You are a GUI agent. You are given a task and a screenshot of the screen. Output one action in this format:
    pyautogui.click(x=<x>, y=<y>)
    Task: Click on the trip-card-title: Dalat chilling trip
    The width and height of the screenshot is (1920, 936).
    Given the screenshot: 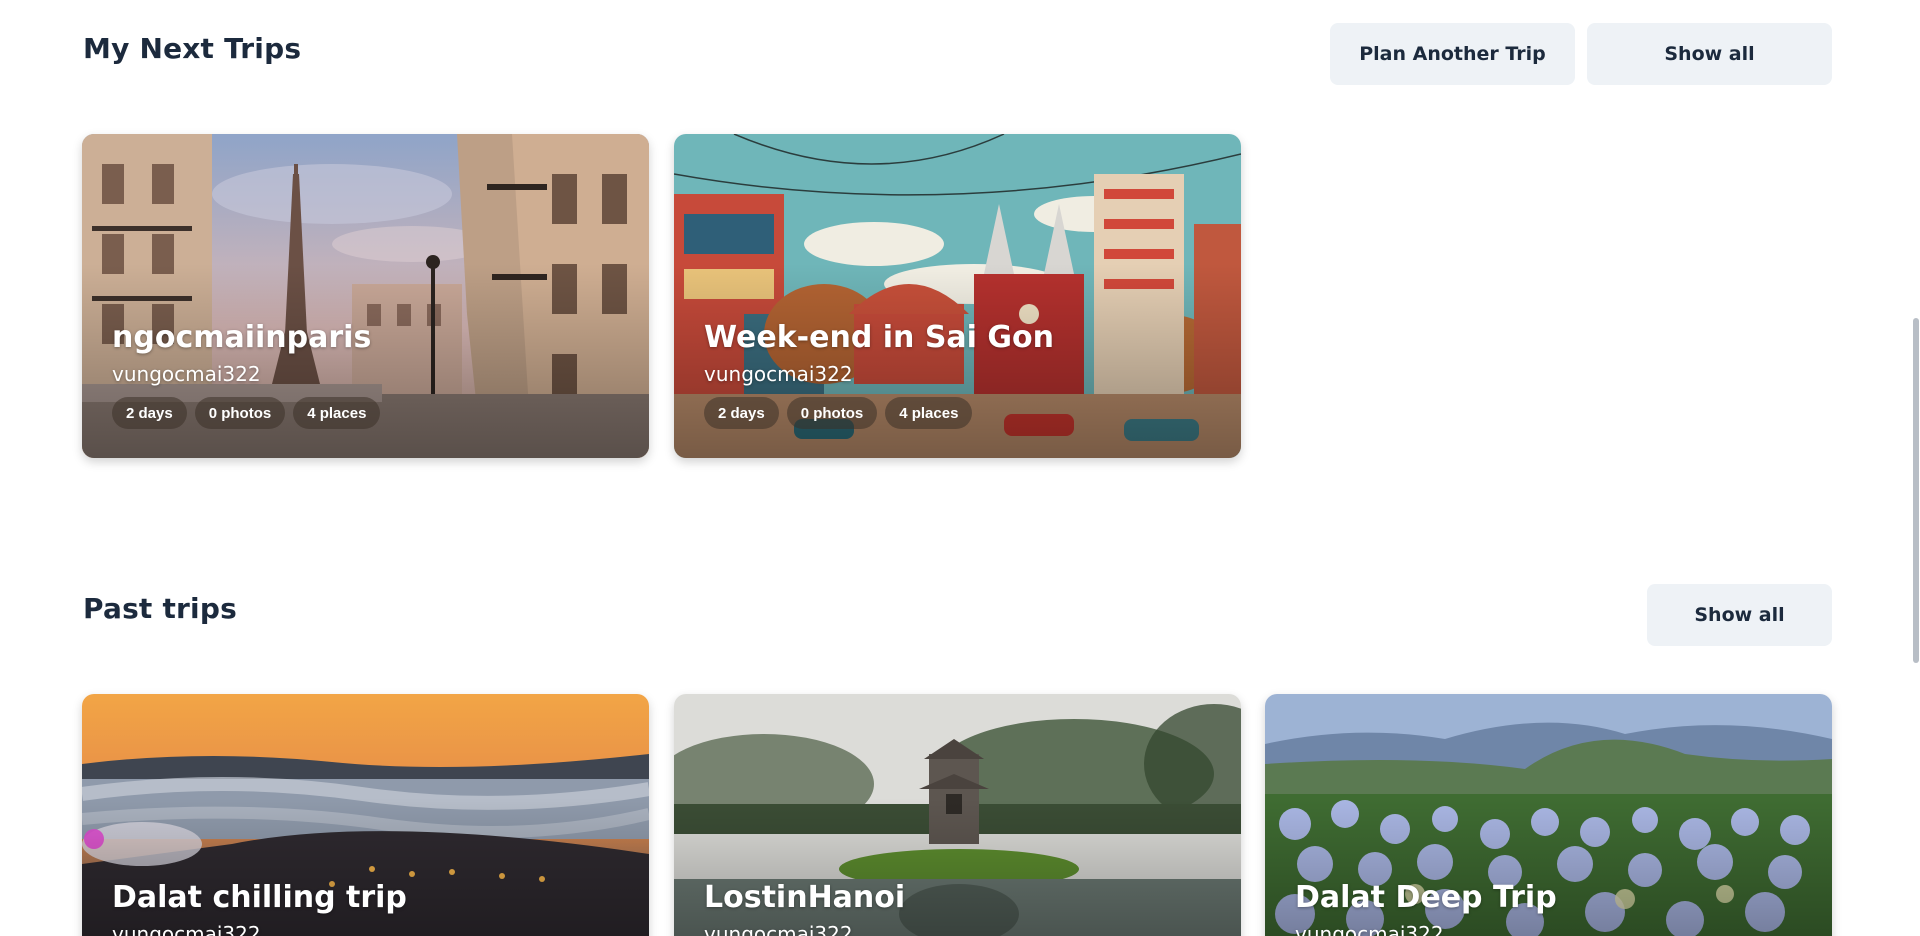 What is the action you would take?
    pyautogui.click(x=259, y=897)
    